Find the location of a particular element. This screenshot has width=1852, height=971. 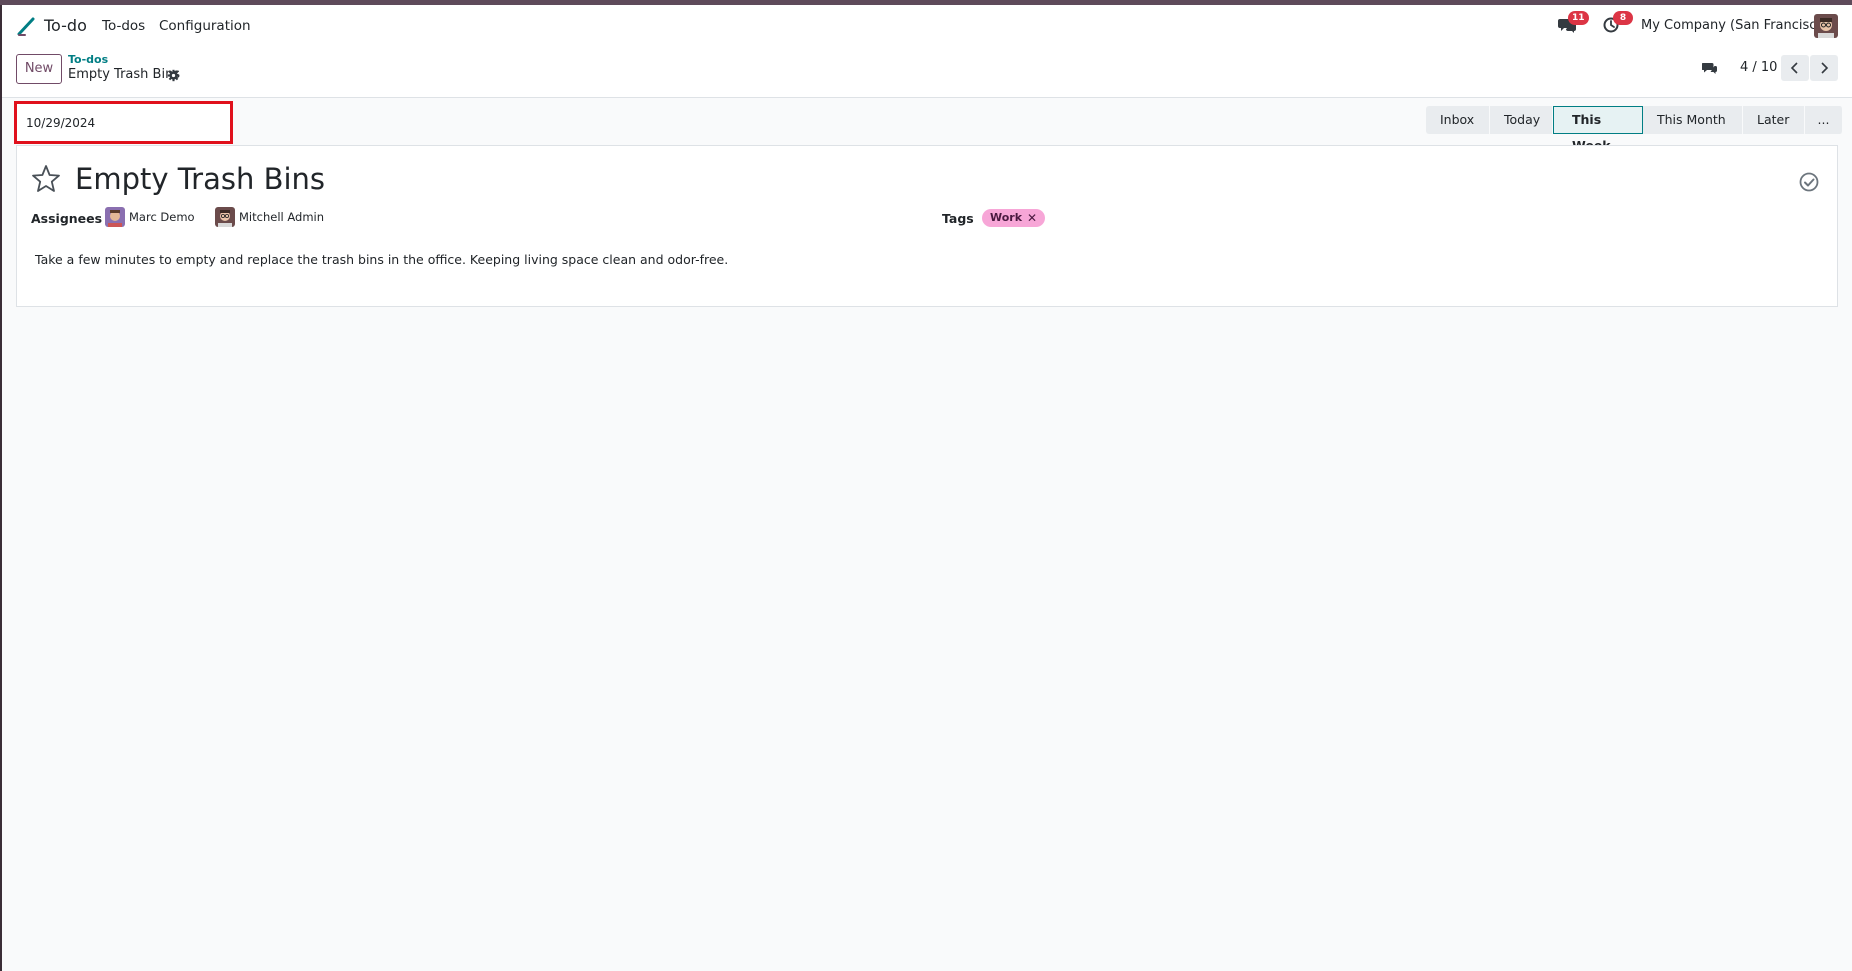

activities-count-badge: 8 is located at coordinates (1623, 18).